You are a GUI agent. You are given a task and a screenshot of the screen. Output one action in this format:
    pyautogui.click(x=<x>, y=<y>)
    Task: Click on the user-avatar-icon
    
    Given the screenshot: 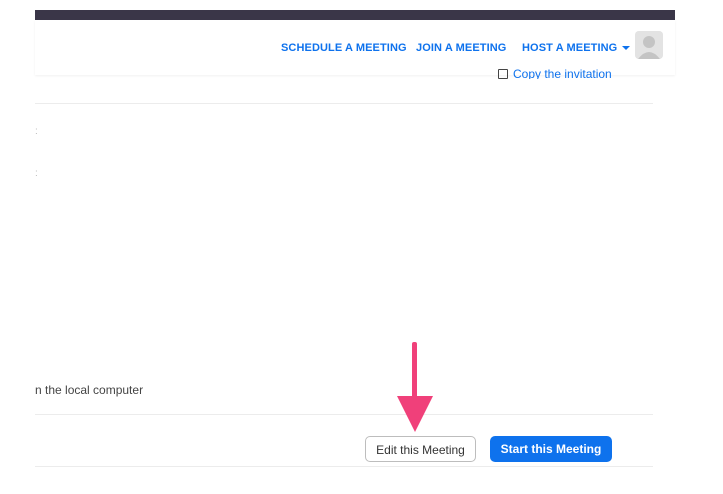 What is the action you would take?
    pyautogui.click(x=649, y=45)
    